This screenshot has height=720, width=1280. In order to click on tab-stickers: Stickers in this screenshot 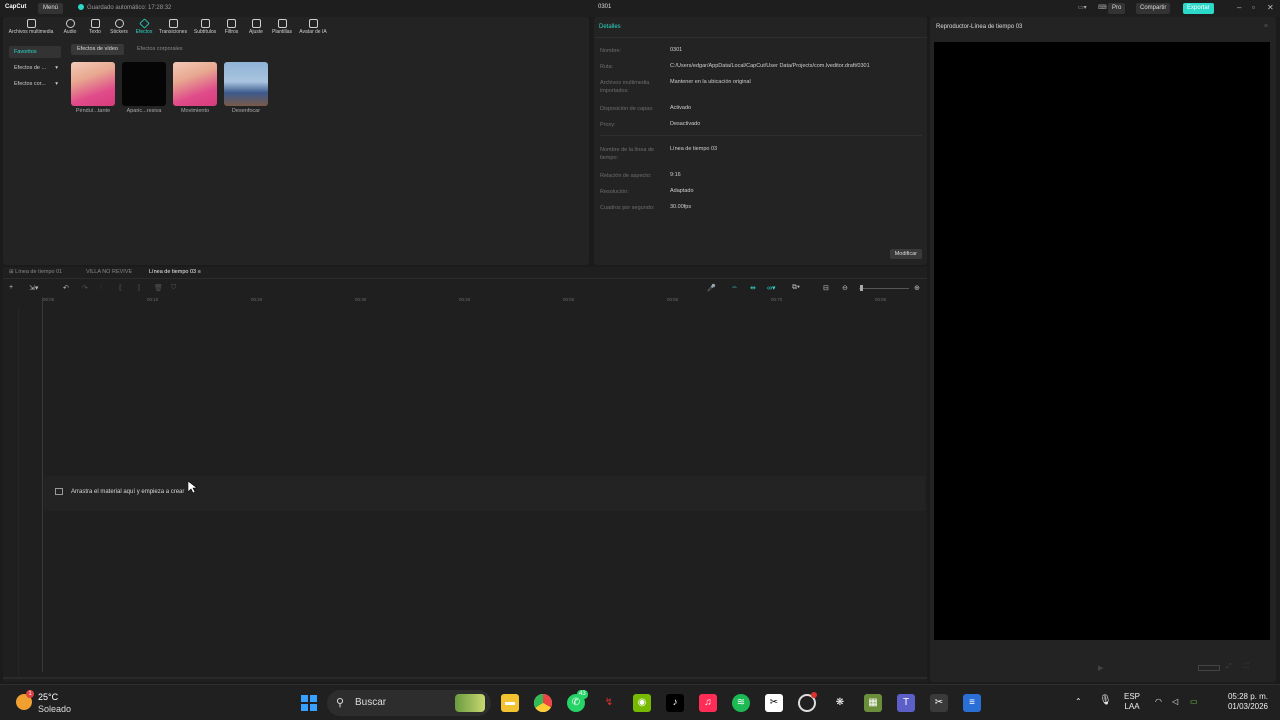, I will do `click(119, 27)`.